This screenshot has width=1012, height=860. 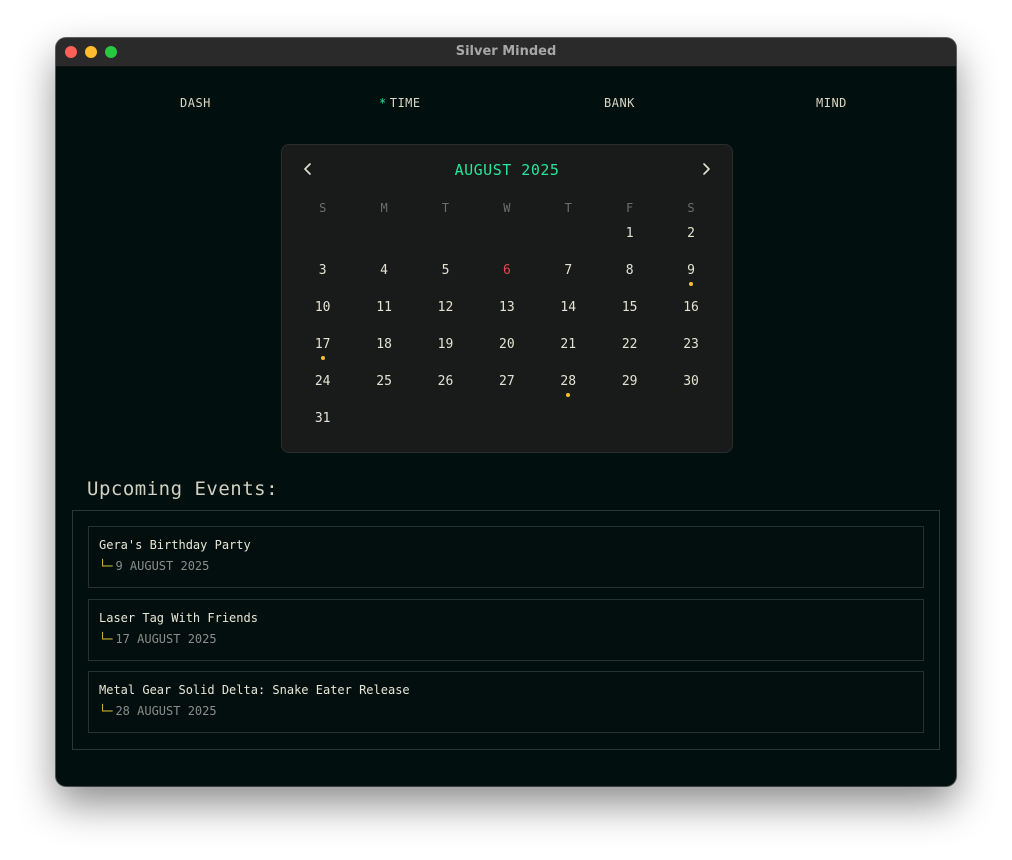 What do you see at coordinates (690, 280) in the screenshot?
I see `calendar-day: 9` at bounding box center [690, 280].